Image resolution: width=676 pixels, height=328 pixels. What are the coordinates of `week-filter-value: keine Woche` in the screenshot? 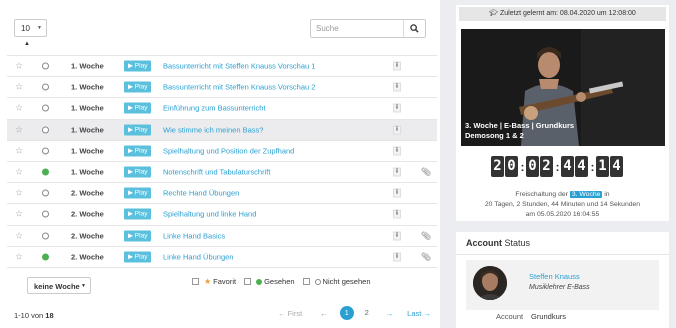 It's located at (57, 286).